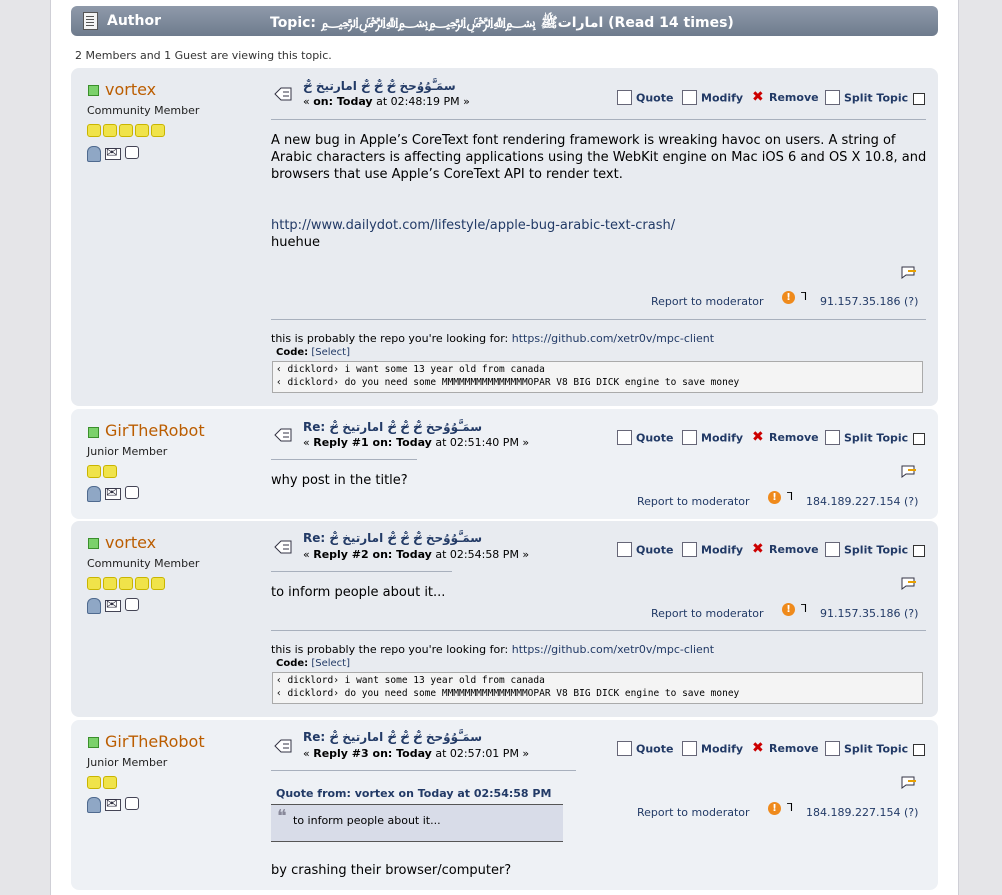  I want to click on topic-header-bar: Author Topic: ﷽﷽ اماراتﷺ (Read 14 times), so click(504, 21).